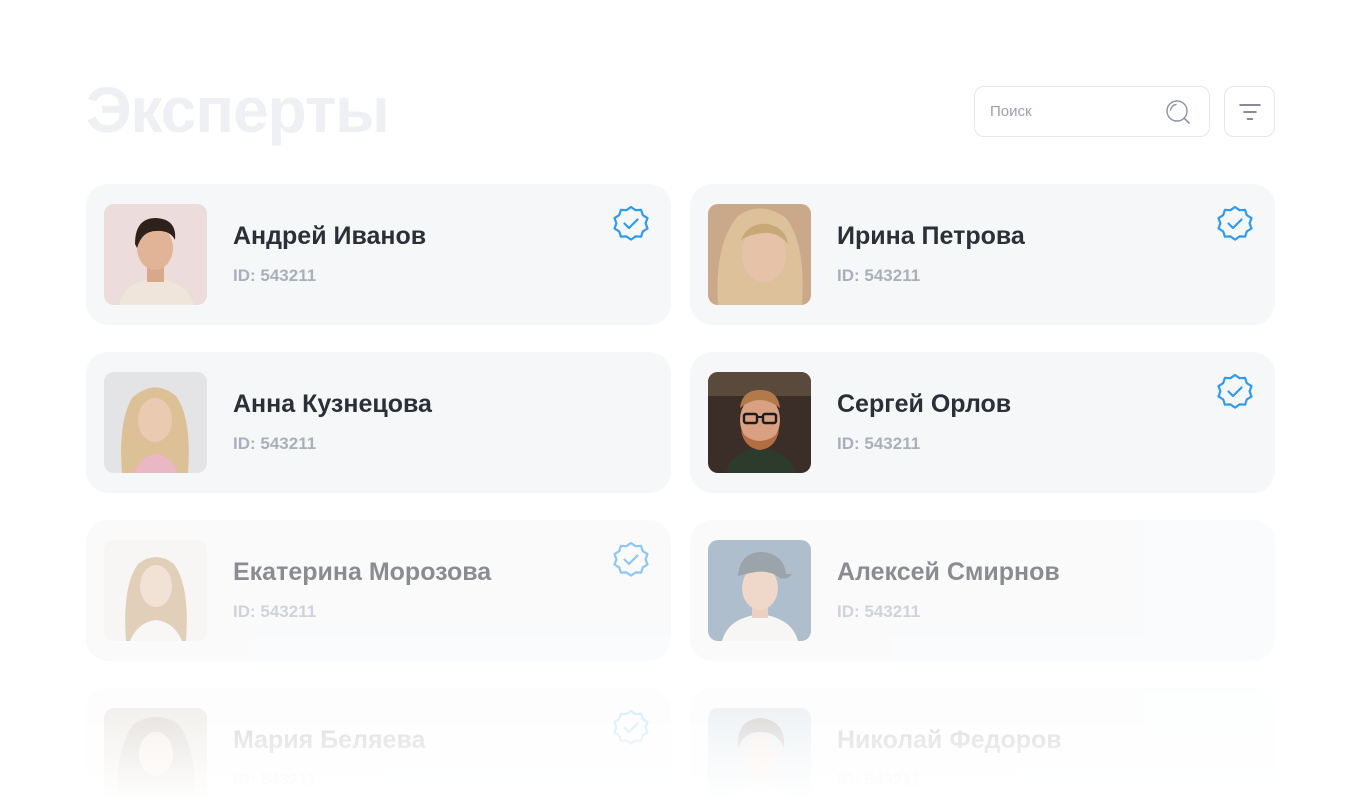 This screenshot has width=1360, height=800. I want to click on filter-button, so click(1249, 111).